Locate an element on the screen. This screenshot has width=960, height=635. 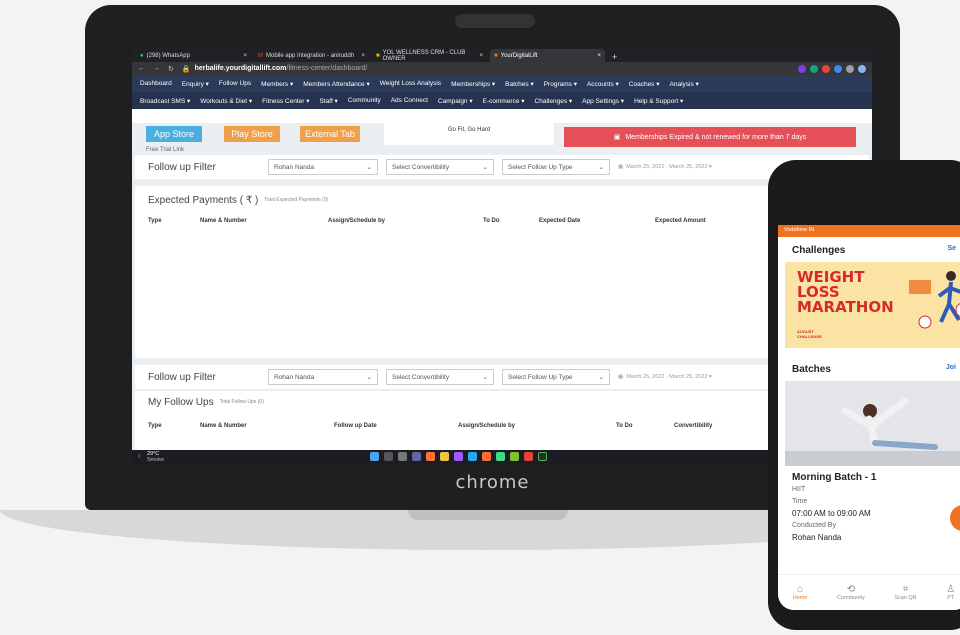
nav-pt: ♙ PT is located at coordinates (950, 592).